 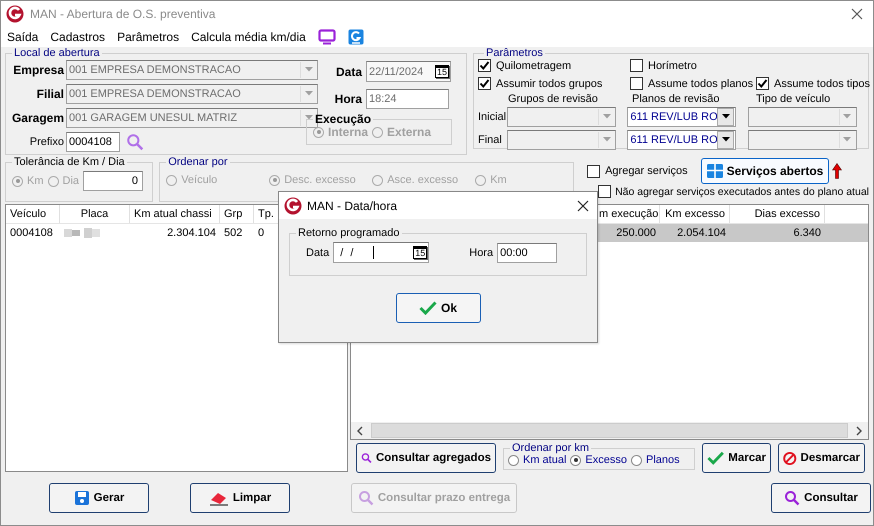 I want to click on checkbox: Não agregar serviços executados antes do plano atual, so click(x=733, y=191).